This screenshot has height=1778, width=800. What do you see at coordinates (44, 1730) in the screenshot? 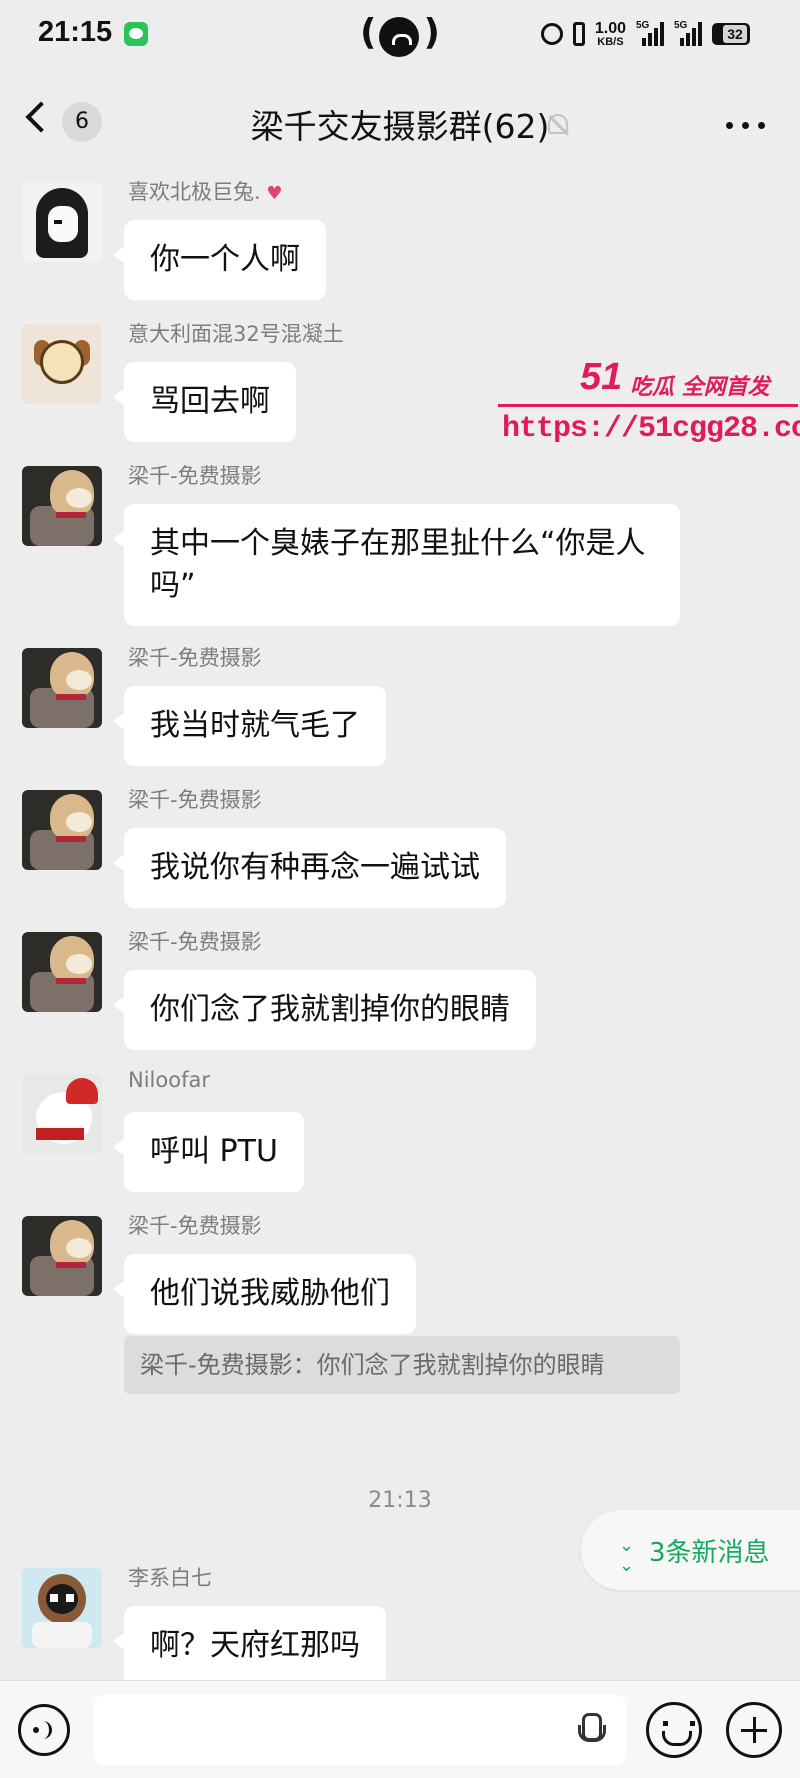
I see `voice-icon` at bounding box center [44, 1730].